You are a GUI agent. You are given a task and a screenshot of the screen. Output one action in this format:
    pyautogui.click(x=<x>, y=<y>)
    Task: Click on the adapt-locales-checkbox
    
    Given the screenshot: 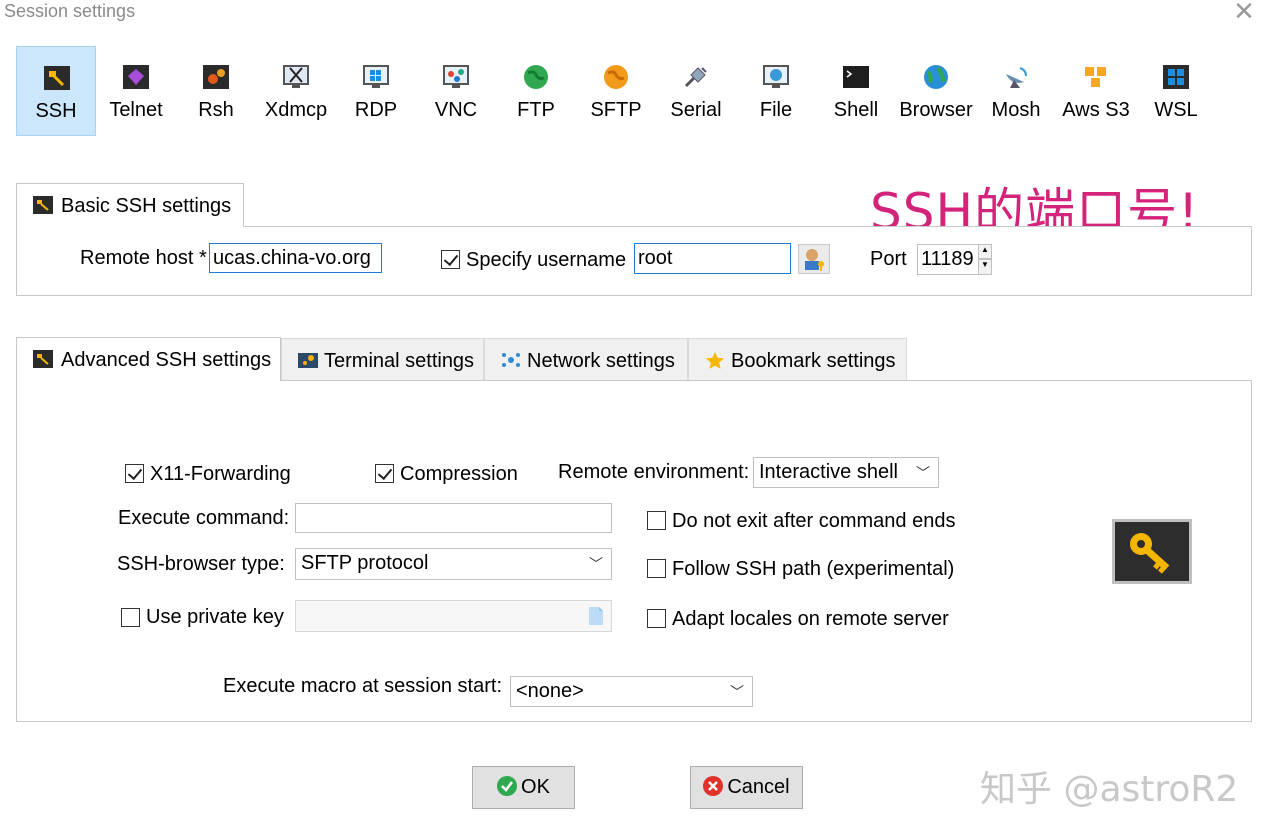 What is the action you would take?
    pyautogui.click(x=656, y=618)
    